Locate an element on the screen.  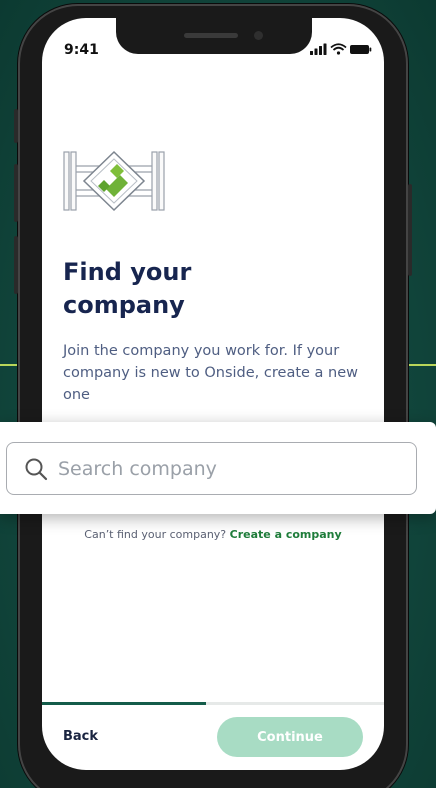
status-icons is located at coordinates (341, 49).